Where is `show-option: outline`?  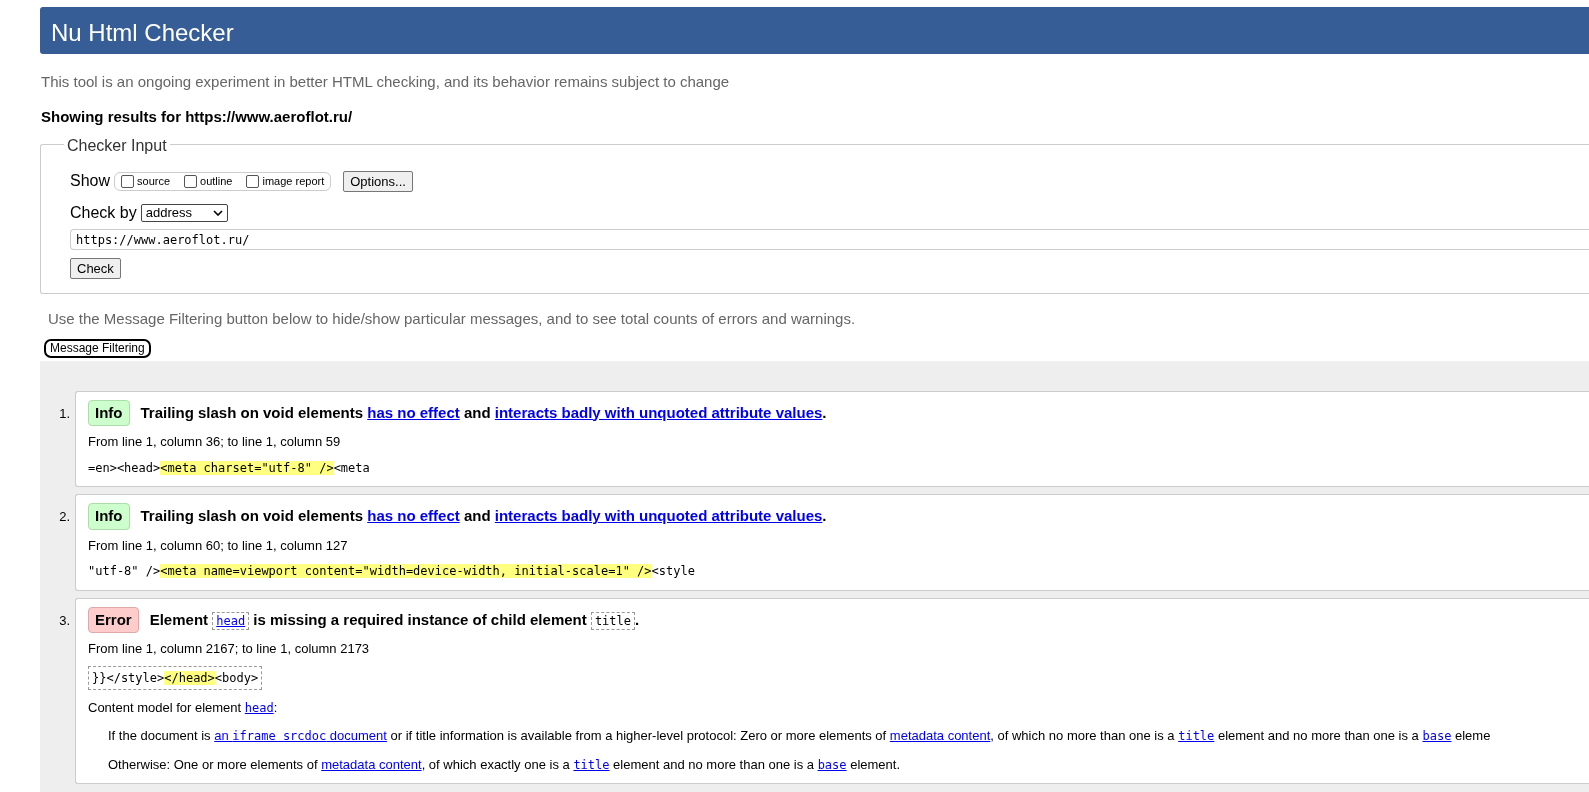
show-option: outline is located at coordinates (208, 181).